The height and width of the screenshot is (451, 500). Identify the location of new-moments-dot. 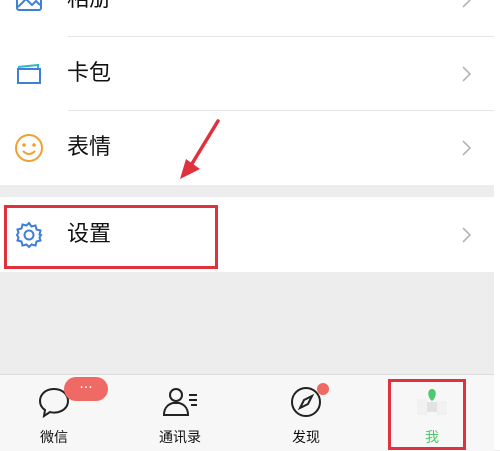
(323, 389).